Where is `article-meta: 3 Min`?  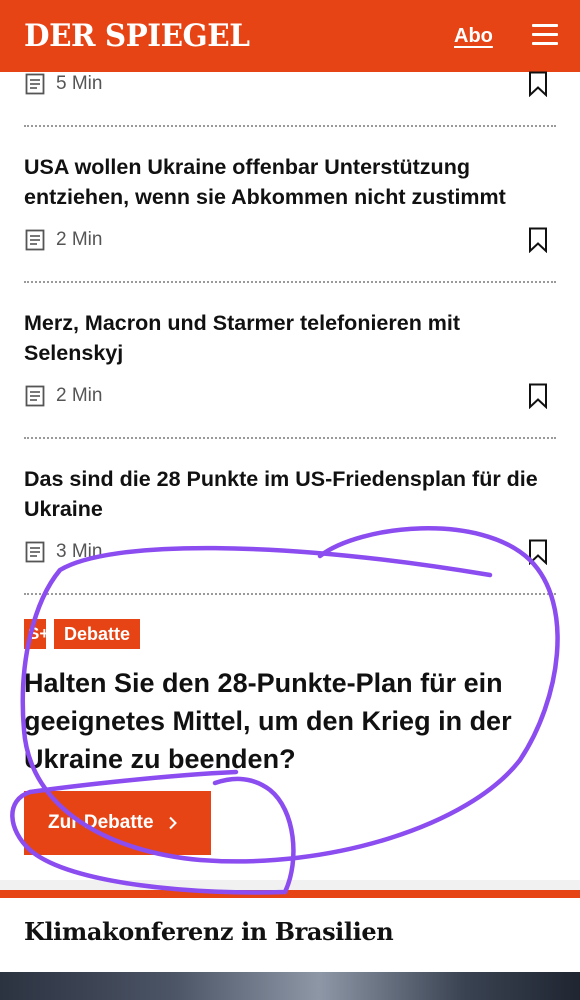 article-meta: 3 Min is located at coordinates (63, 552).